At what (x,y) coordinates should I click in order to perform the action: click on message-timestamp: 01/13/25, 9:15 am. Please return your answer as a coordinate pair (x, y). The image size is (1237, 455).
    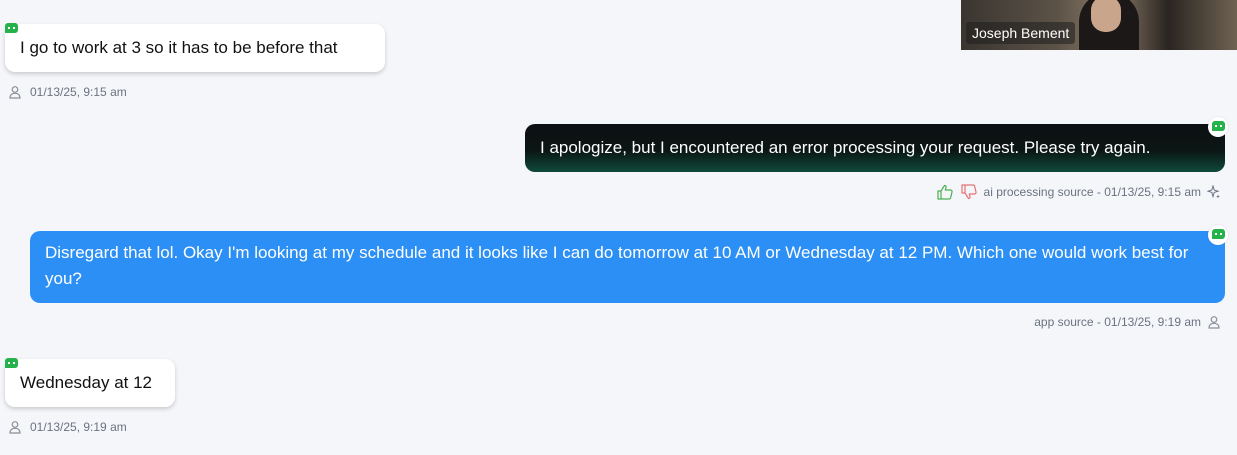
    Looking at the image, I should click on (78, 92).